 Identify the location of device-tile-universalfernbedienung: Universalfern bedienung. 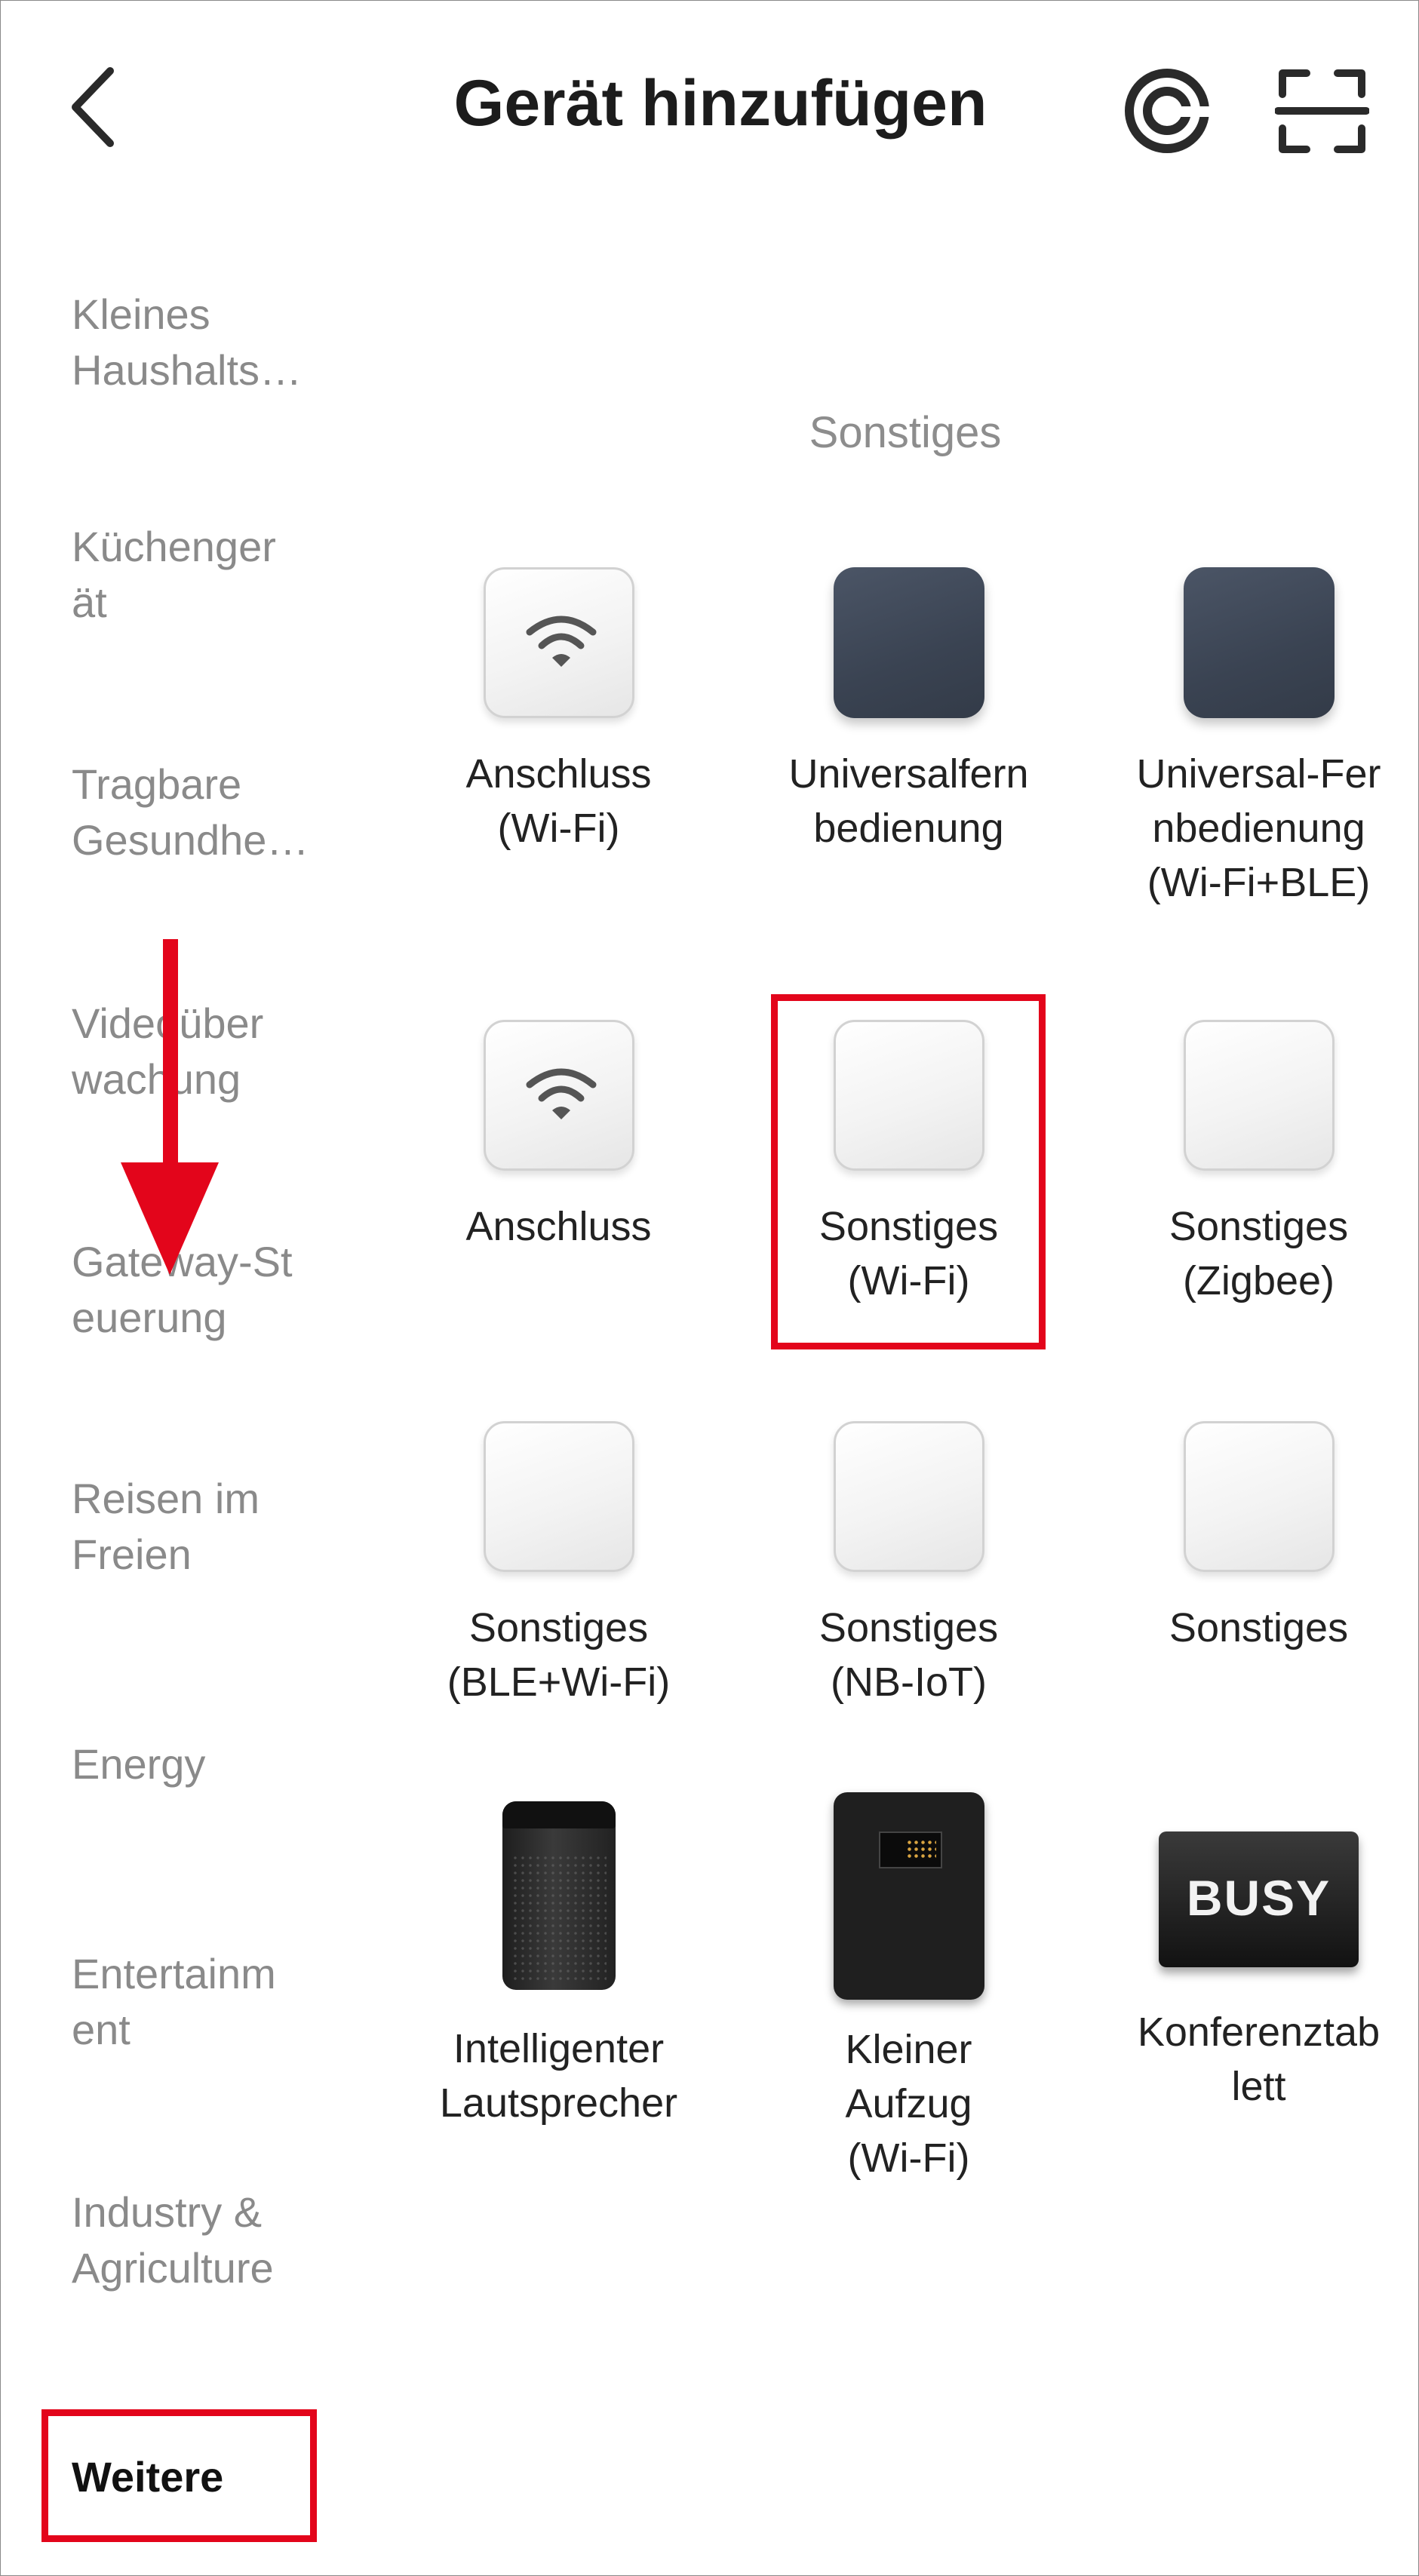
(908, 711).